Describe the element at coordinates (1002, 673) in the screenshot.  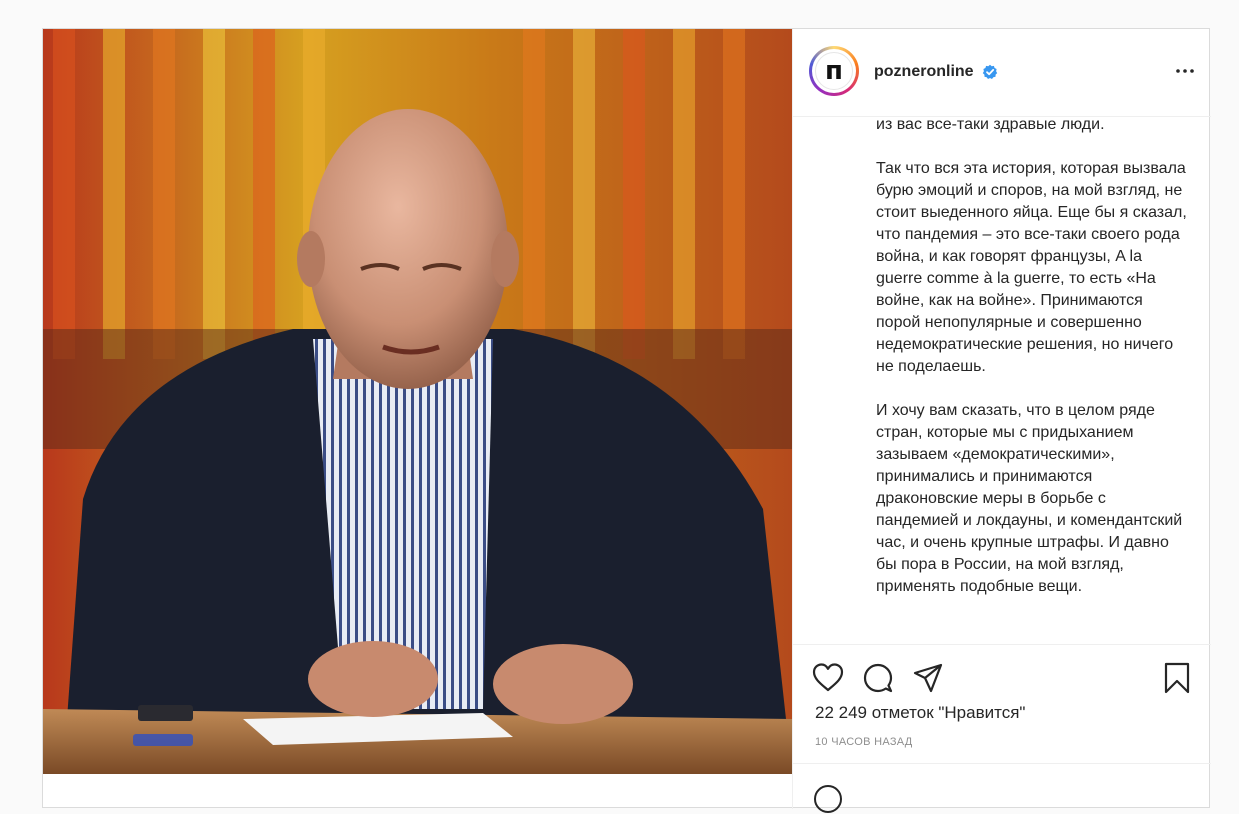
I see `post-actions` at that location.